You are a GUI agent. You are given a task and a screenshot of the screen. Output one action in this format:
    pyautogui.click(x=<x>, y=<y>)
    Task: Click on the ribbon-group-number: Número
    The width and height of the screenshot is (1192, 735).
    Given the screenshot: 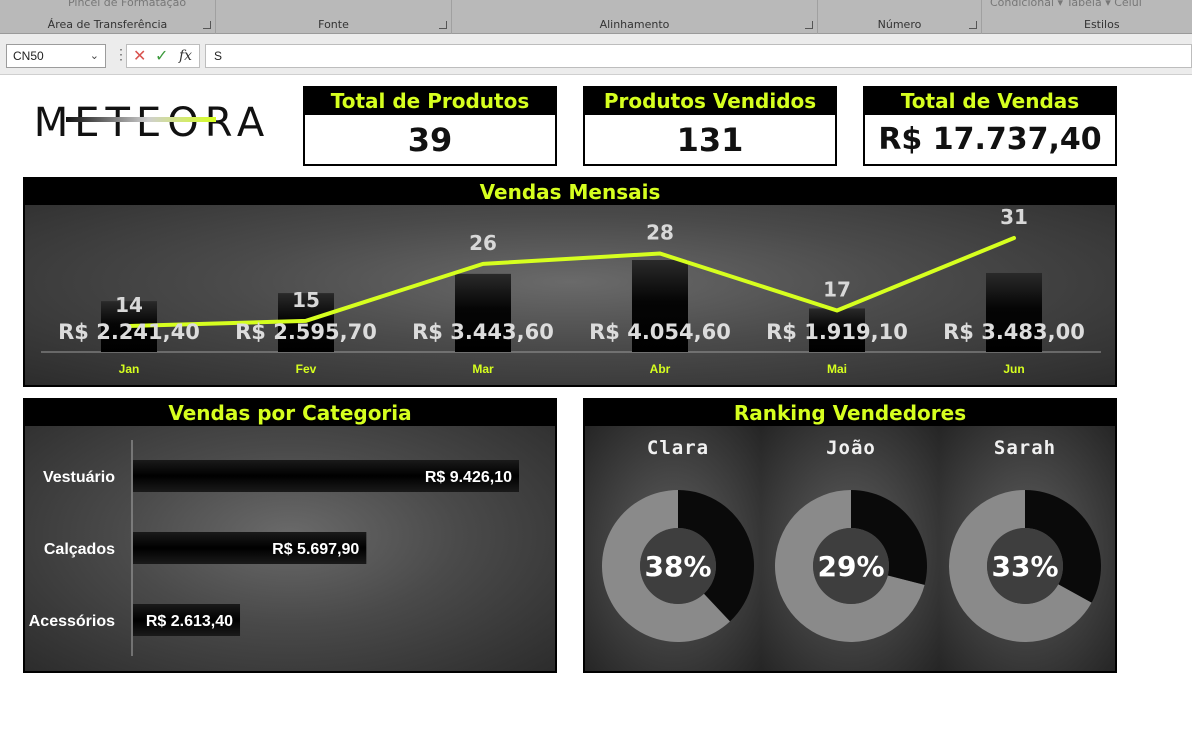 What is the action you would take?
    pyautogui.click(x=900, y=17)
    